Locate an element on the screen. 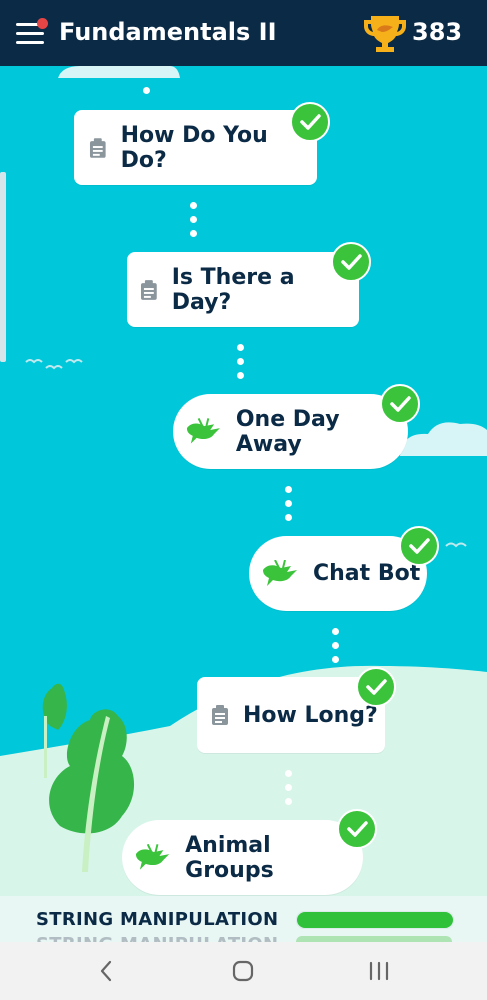 This screenshot has height=1000, width=487. lesson-label: Is There a Day? is located at coordinates (233, 289).